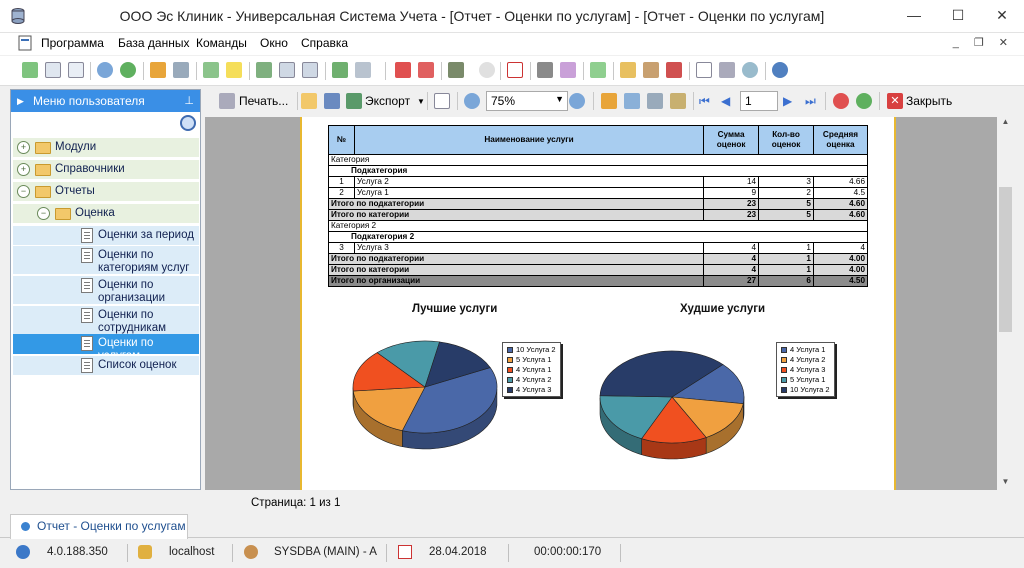 The width and height of the screenshot is (1024, 568). I want to click on preview-scrollbar: ▲ ▼, so click(1005, 303).